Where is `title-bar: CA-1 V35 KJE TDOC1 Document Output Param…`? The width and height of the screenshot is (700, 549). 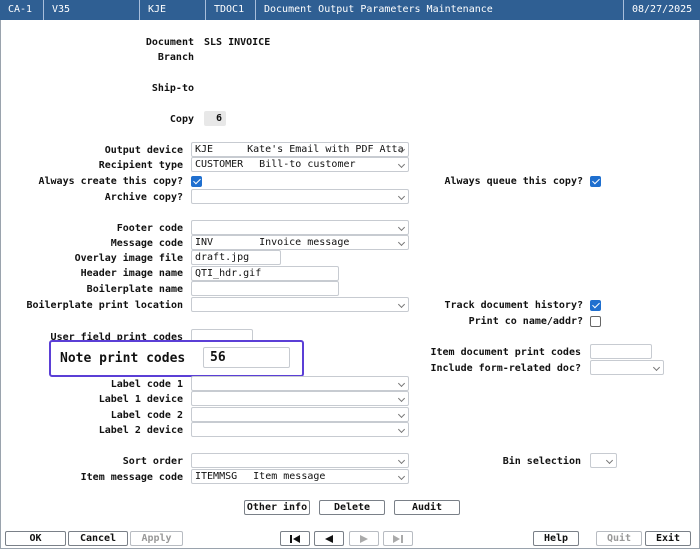 title-bar: CA-1 V35 KJE TDOC1 Document Output Param… is located at coordinates (350, 10).